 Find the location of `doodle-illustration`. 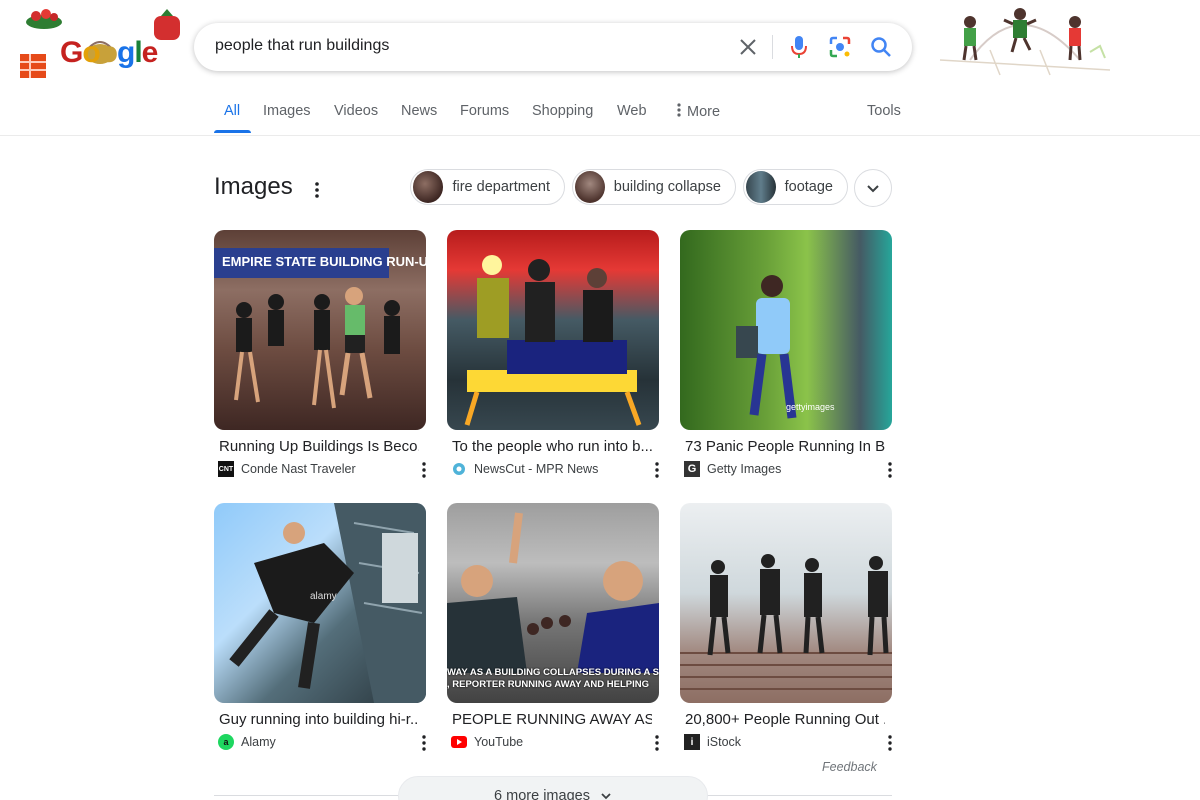

doodle-illustration is located at coordinates (1022, 40).